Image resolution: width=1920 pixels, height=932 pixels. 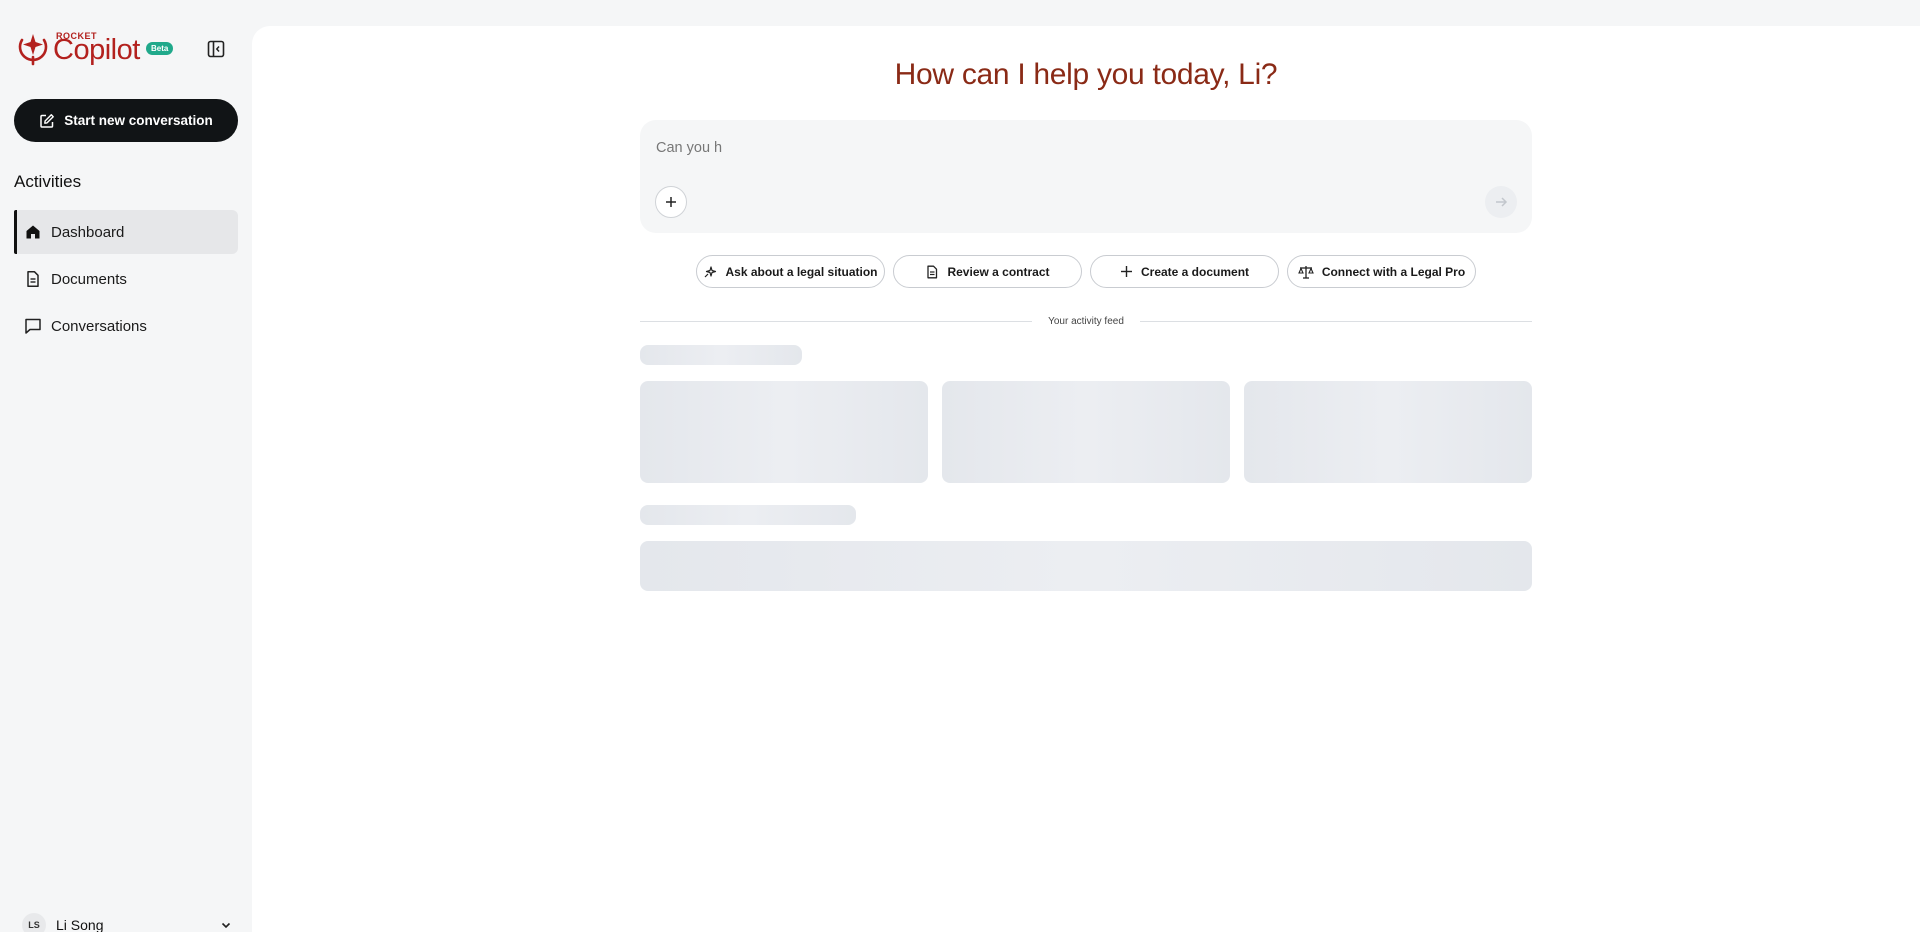 What do you see at coordinates (1393, 271) in the screenshot?
I see `suggestion-label: Connect with a Legal Pro` at bounding box center [1393, 271].